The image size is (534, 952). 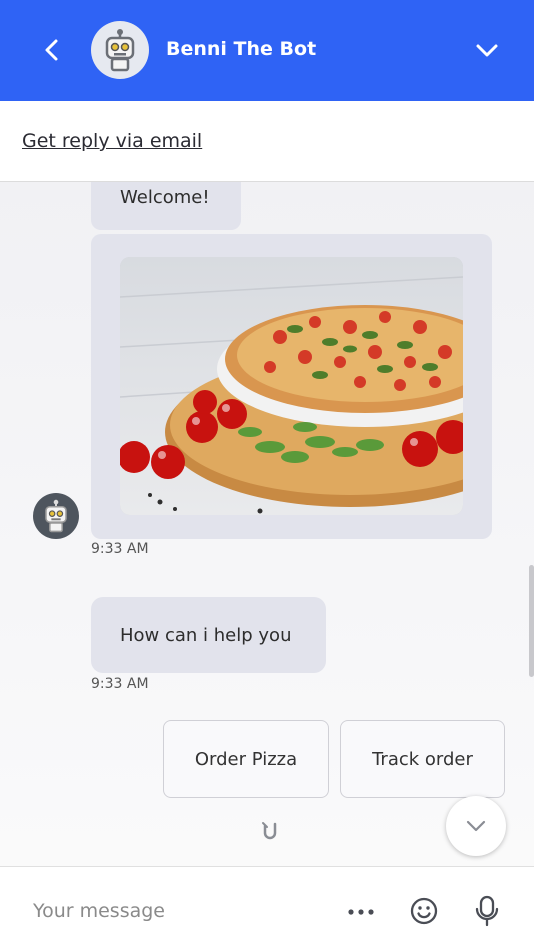 I want to click on message-text: How can i help you, so click(x=206, y=635).